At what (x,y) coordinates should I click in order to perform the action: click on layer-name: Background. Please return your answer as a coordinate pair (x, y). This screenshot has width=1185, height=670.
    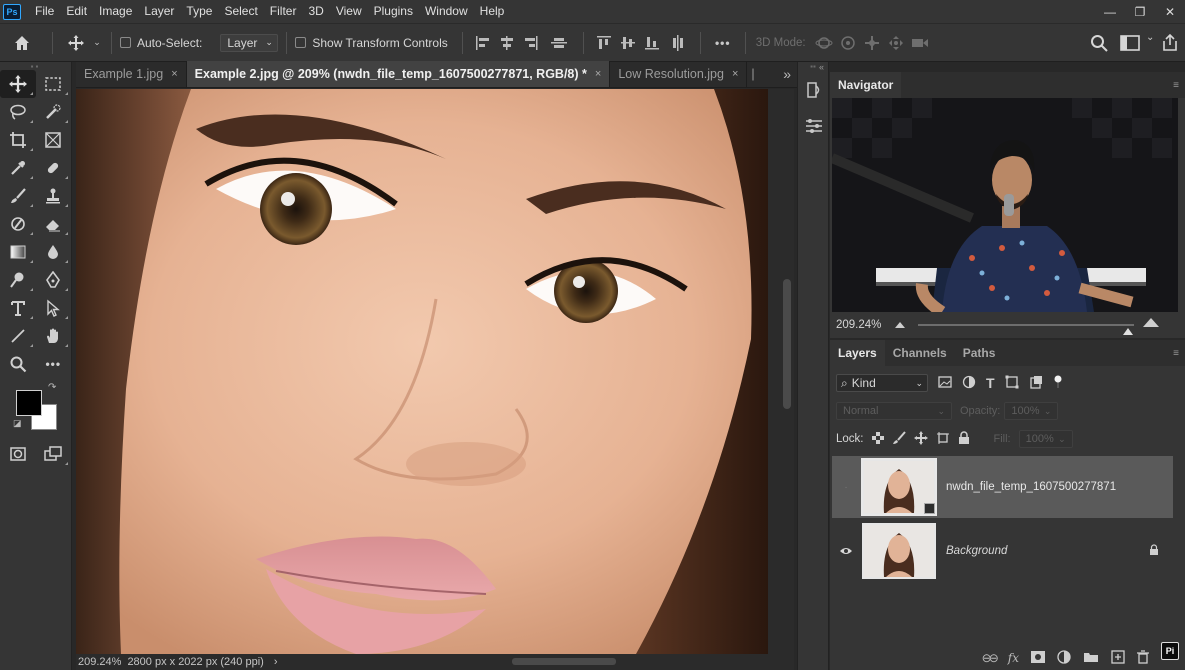
    Looking at the image, I should click on (976, 551).